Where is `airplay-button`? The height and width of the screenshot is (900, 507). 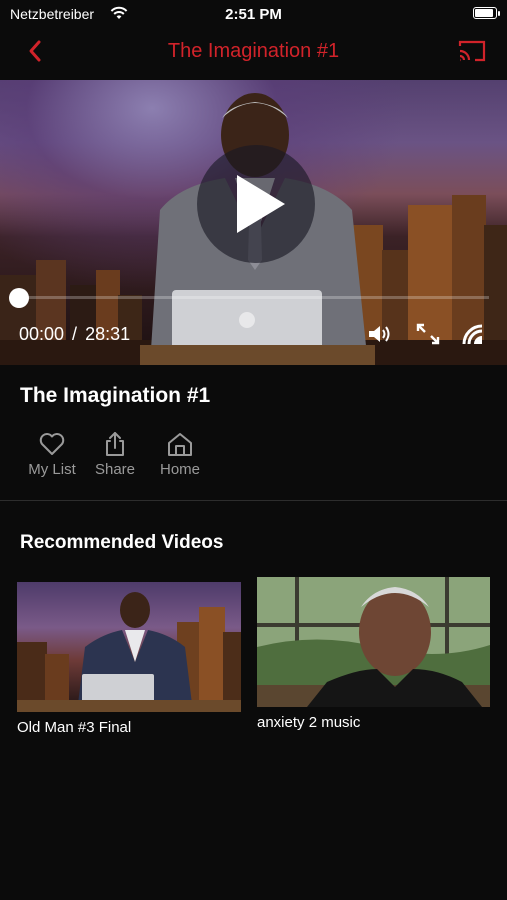
airplay-button is located at coordinates (473, 334).